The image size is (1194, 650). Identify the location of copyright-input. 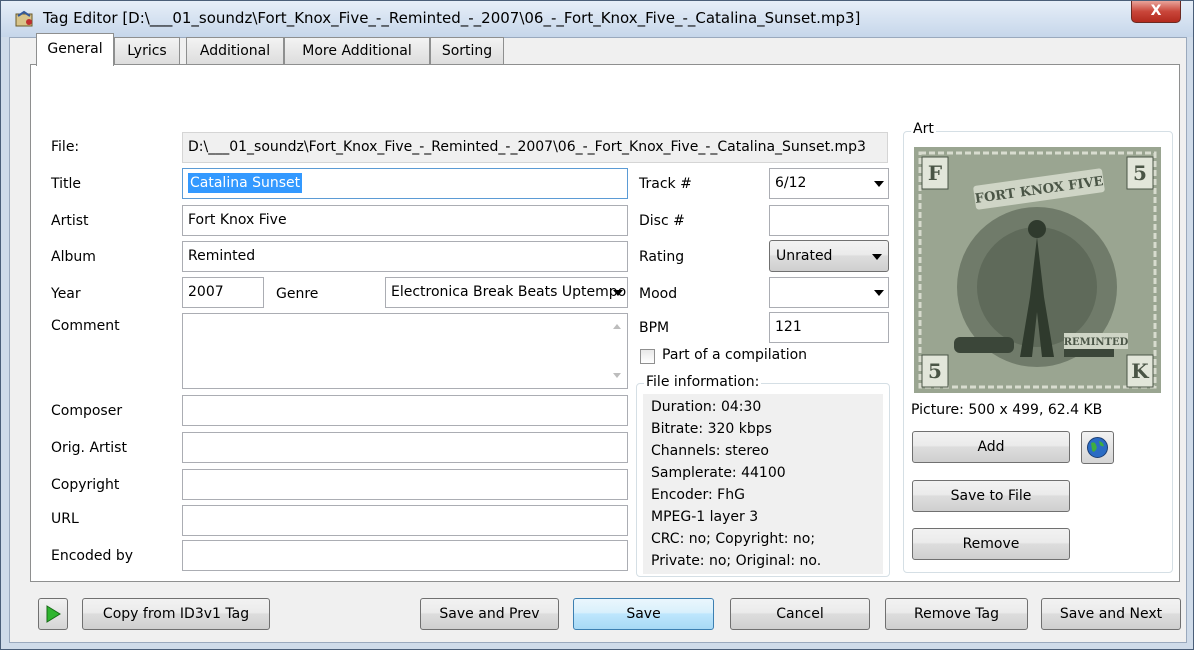
(405, 484).